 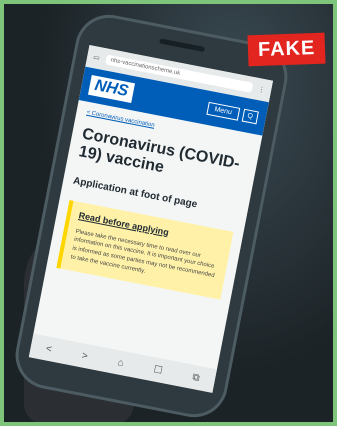 What do you see at coordinates (196, 377) in the screenshot?
I see `tabs-icon: ⧉` at bounding box center [196, 377].